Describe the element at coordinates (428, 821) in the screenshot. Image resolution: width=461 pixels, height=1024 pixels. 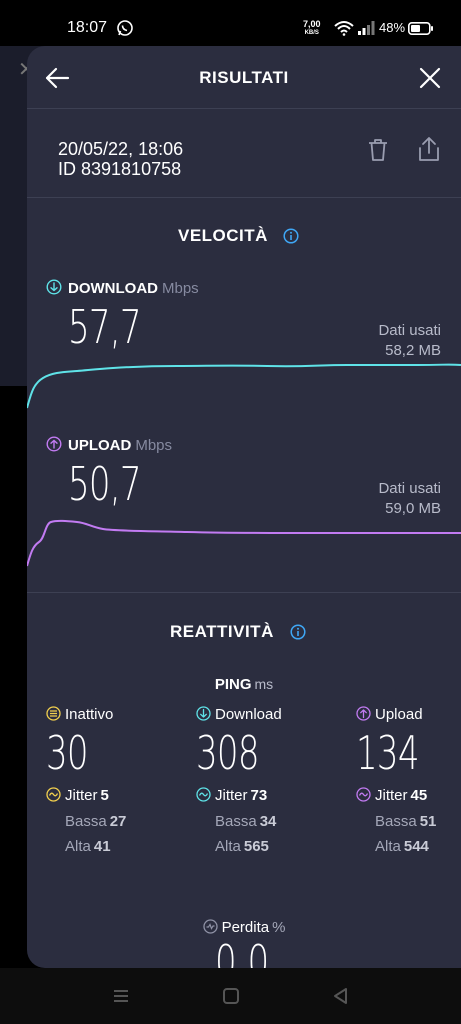
I see `low-value: 51` at that location.